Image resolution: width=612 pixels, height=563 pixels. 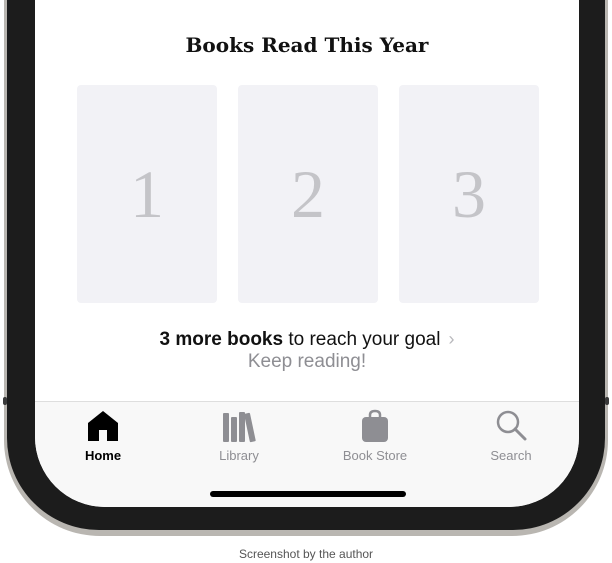 I want to click on tab-library: Library, so click(x=239, y=435).